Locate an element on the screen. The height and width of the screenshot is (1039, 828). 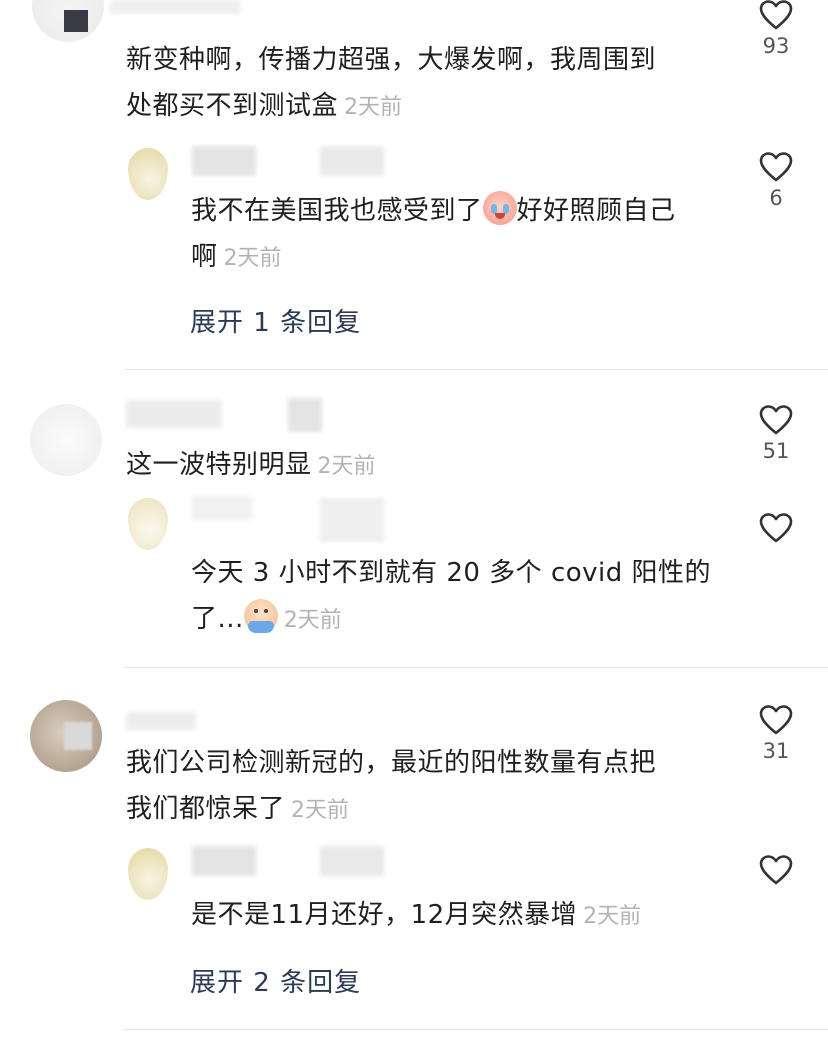
like-count: 51 is located at coordinates (776, 451).